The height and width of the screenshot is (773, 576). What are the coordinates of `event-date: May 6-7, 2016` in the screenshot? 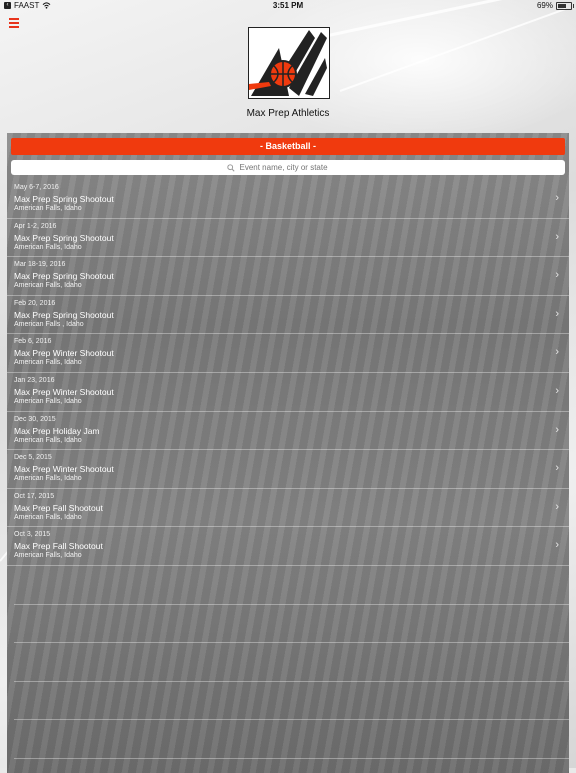 It's located at (36, 187).